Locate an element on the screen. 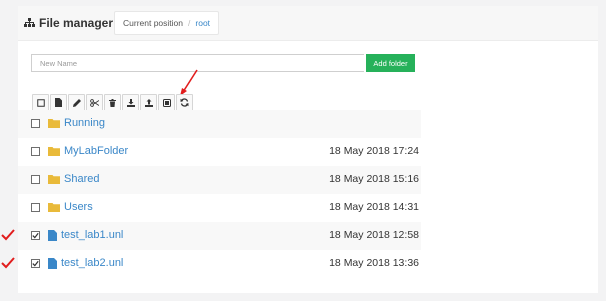 The height and width of the screenshot is (301, 606). upload-button is located at coordinates (166, 102).